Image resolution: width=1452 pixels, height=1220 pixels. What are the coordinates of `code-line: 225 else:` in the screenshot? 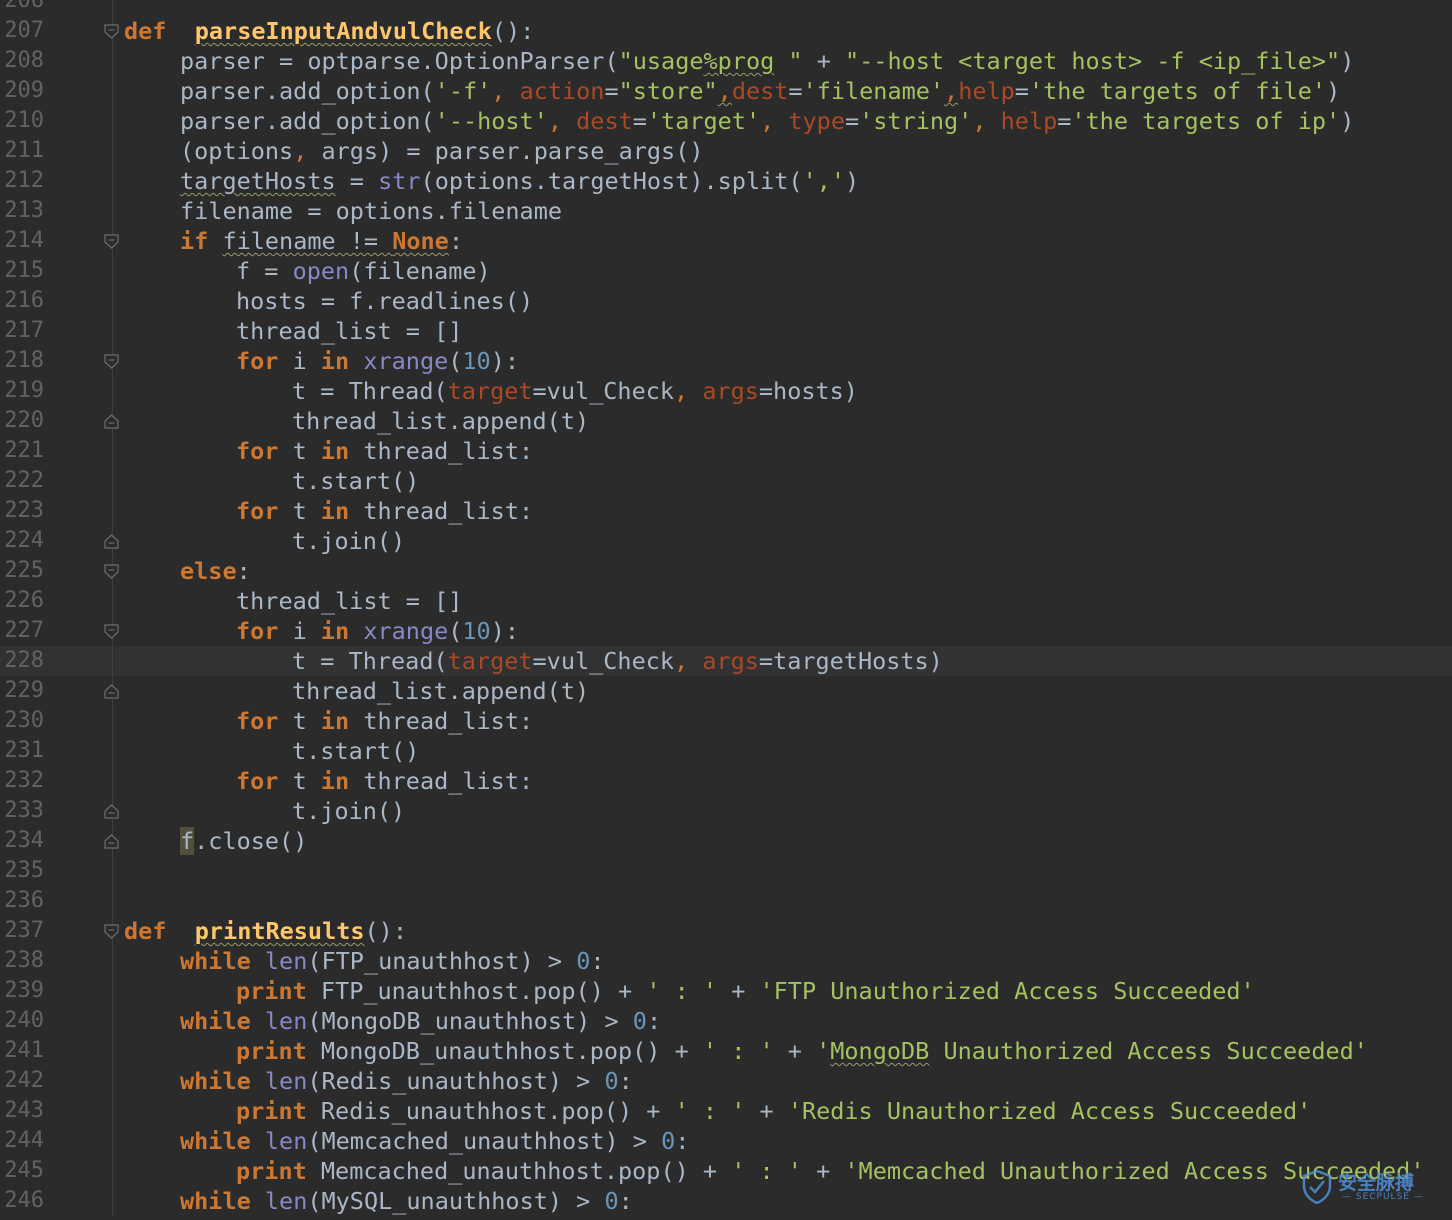 It's located at (726, 571).